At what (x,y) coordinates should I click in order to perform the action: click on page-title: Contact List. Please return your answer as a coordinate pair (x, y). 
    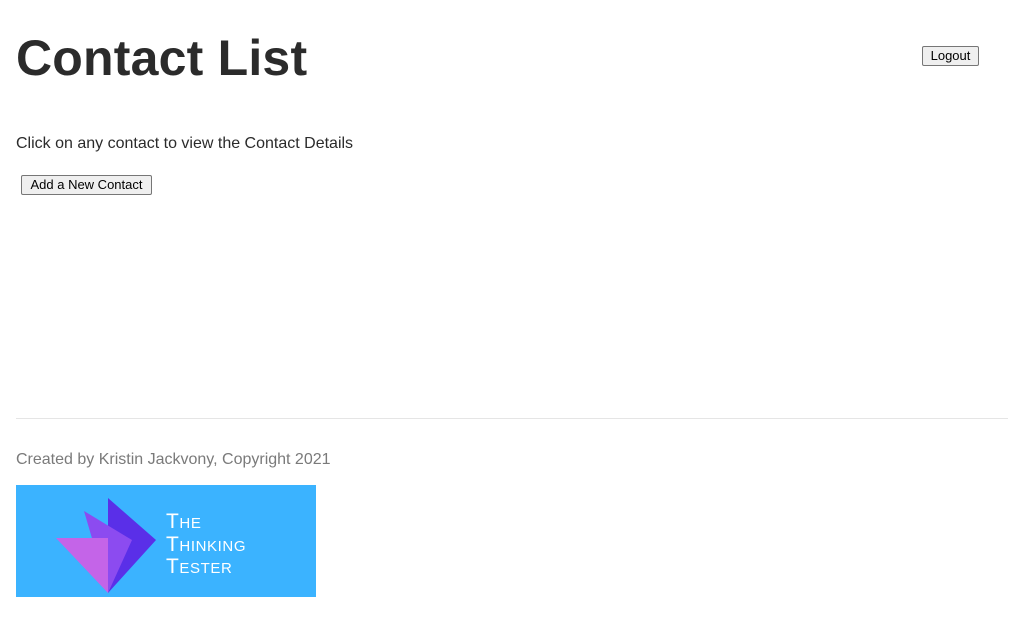
    Looking at the image, I should click on (162, 58).